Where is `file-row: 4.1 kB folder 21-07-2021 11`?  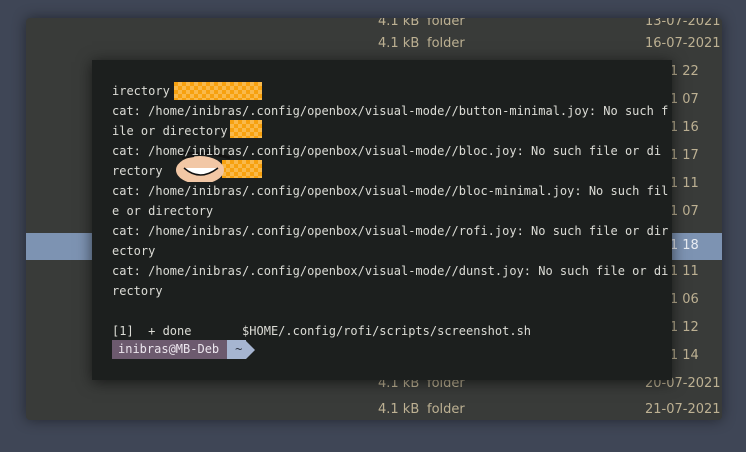
file-row: 4.1 kB folder 21-07-2021 11 is located at coordinates (374, 410).